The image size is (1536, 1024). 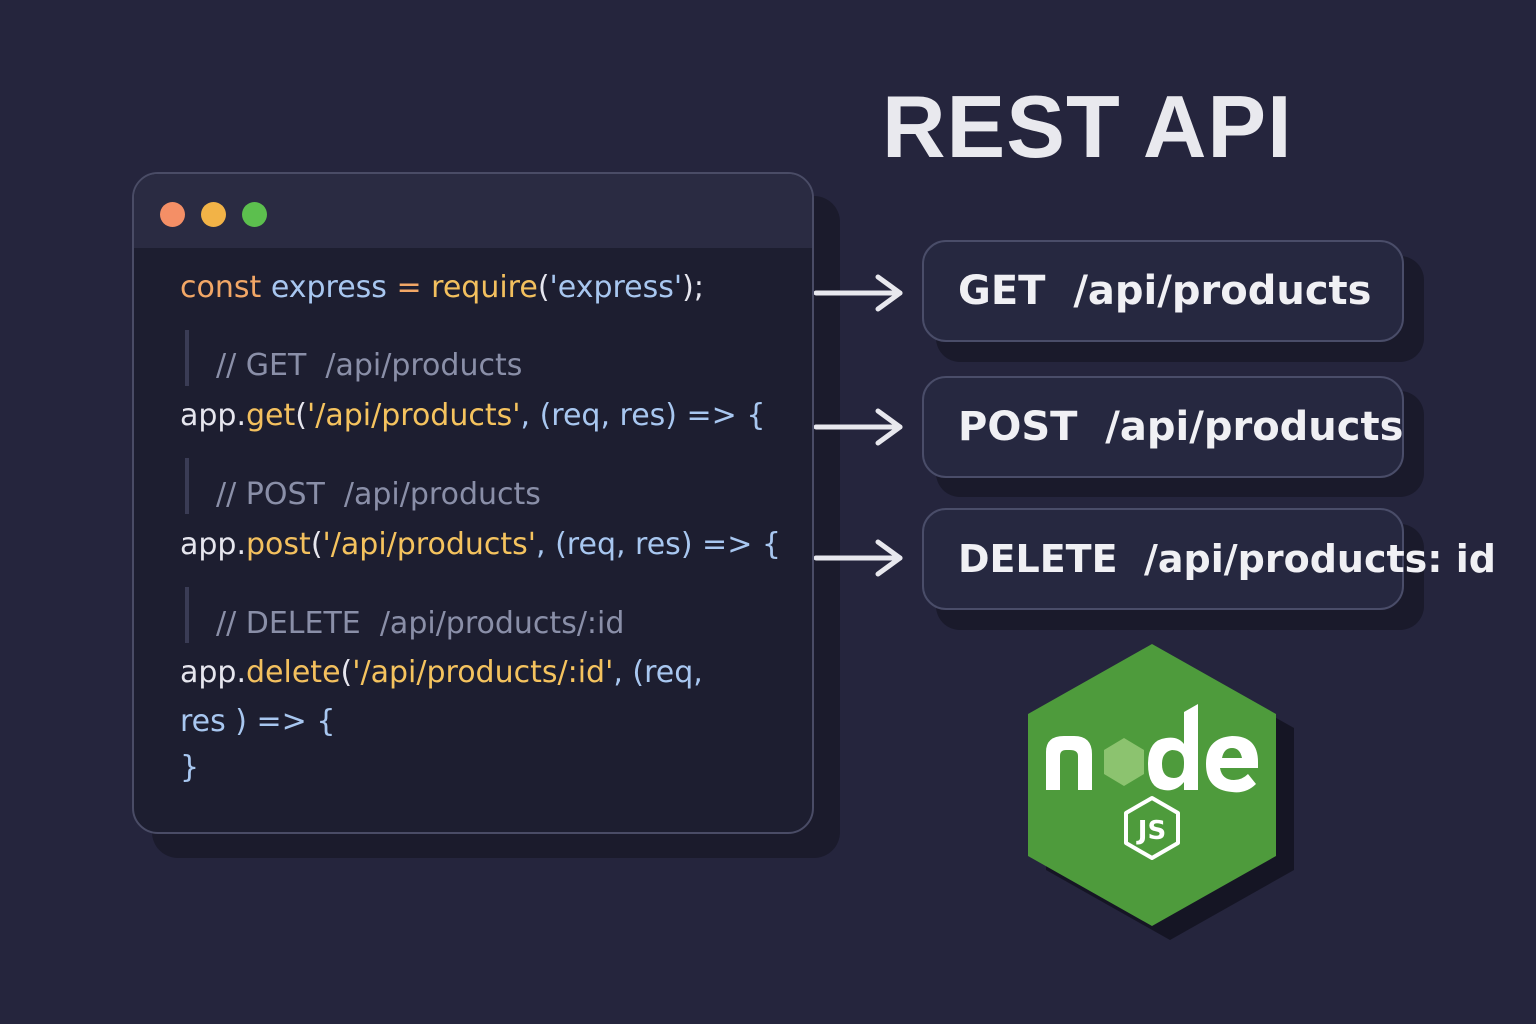 I want to click on code-params: , (req,, so click(x=658, y=672).